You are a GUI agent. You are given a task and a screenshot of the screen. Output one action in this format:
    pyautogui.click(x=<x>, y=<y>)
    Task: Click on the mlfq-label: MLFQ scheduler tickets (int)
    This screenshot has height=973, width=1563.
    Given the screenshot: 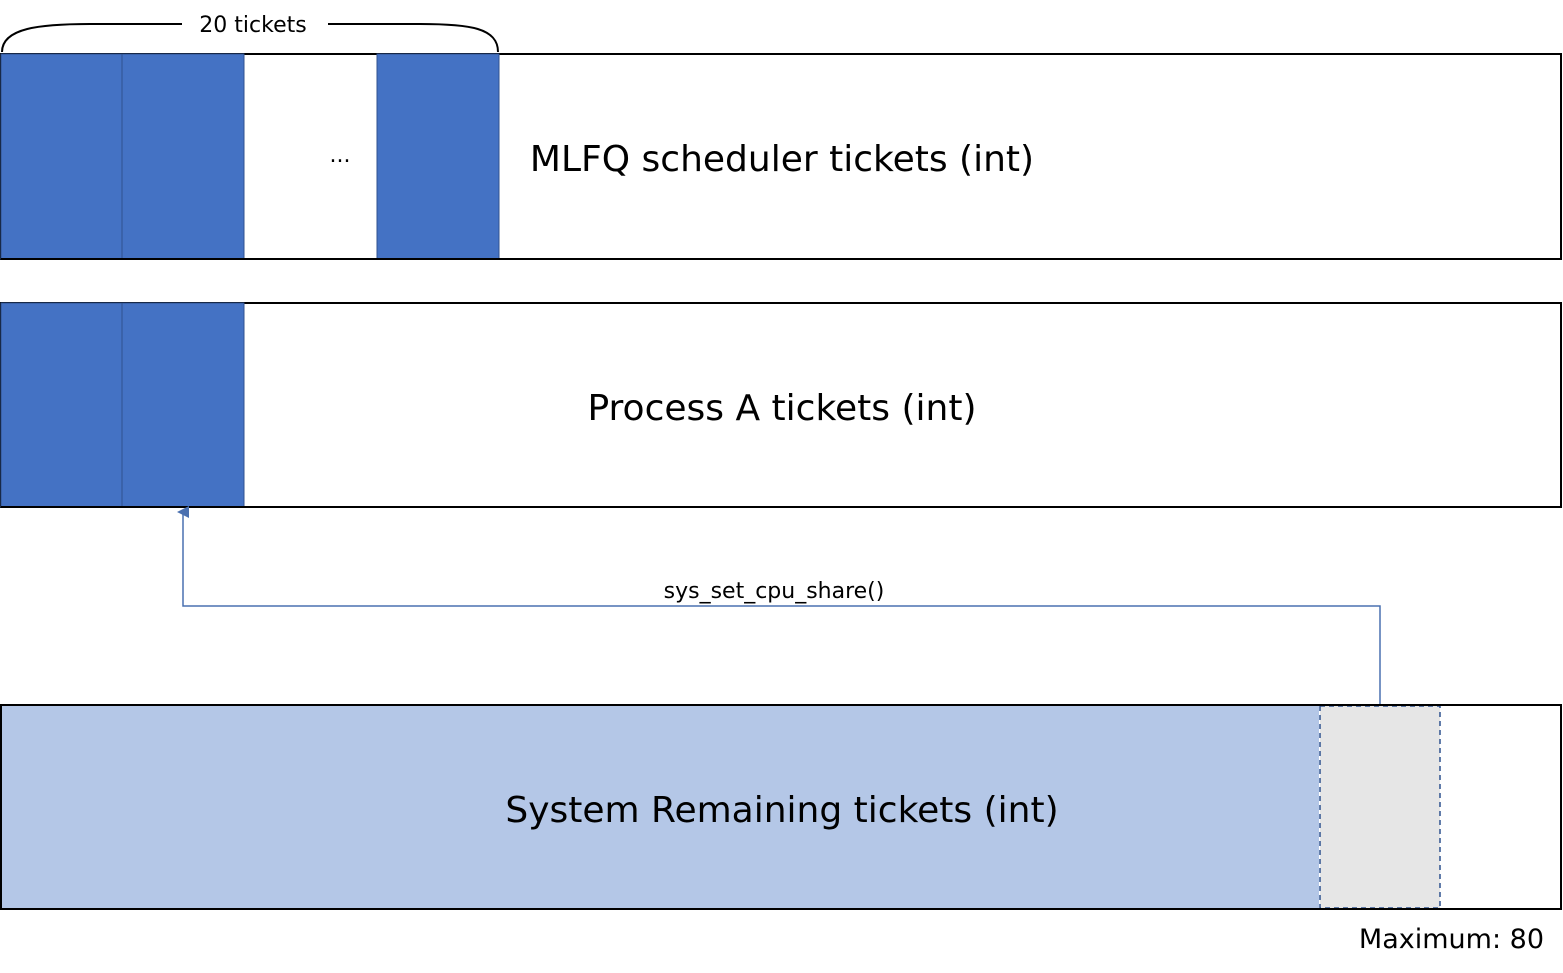 What is the action you would take?
    pyautogui.click(x=782, y=159)
    